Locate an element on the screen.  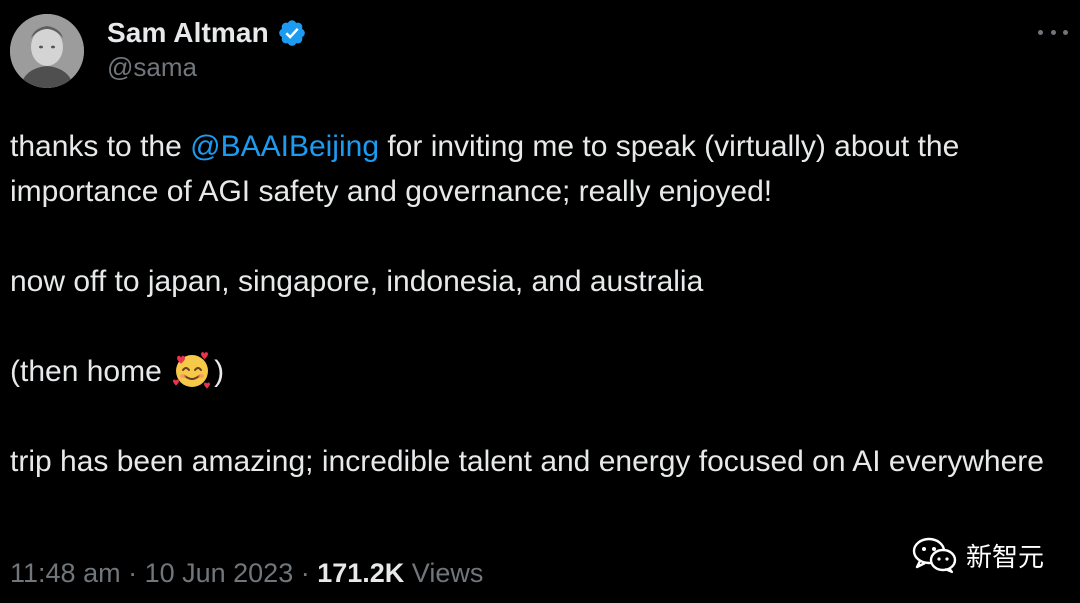
watermark: 新智元 is located at coordinates (978, 555).